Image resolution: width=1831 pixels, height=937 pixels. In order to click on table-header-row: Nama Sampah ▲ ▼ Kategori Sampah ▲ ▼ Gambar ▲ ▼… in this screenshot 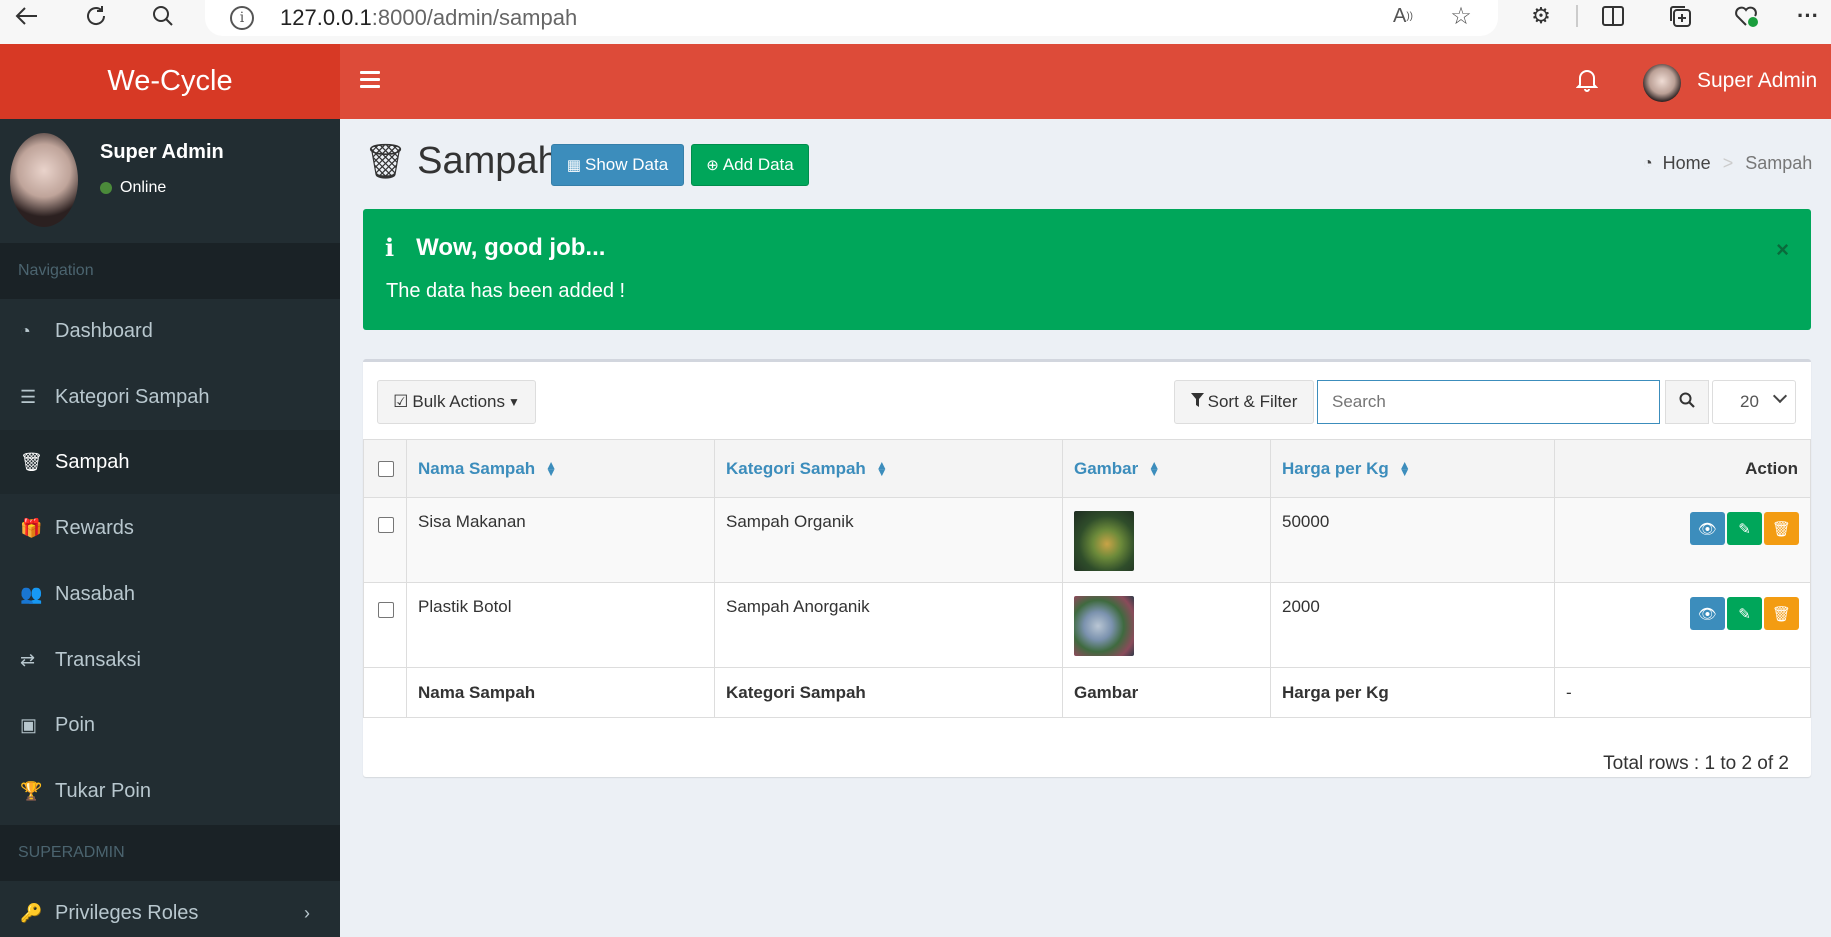, I will do `click(1087, 468)`.